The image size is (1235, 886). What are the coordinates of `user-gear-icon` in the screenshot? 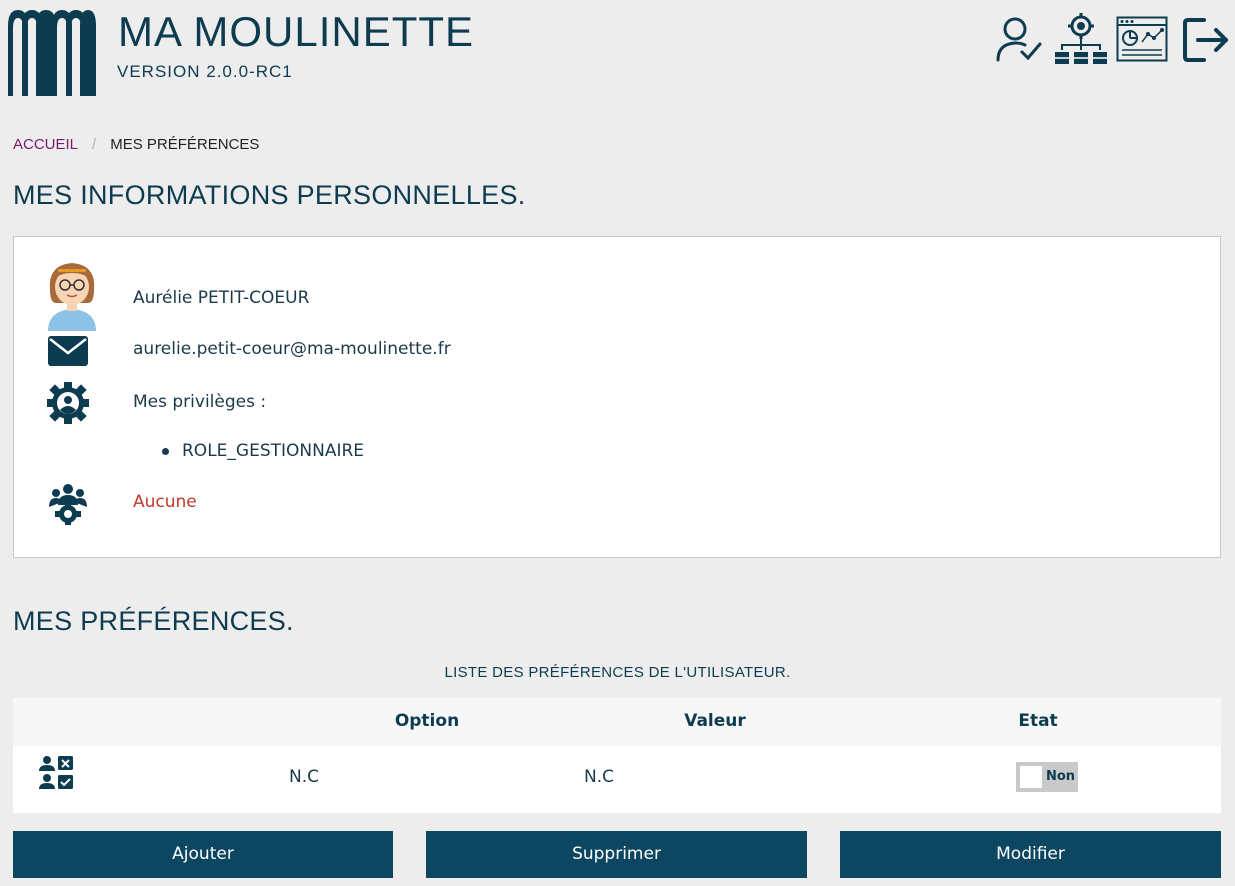 It's located at (68, 403).